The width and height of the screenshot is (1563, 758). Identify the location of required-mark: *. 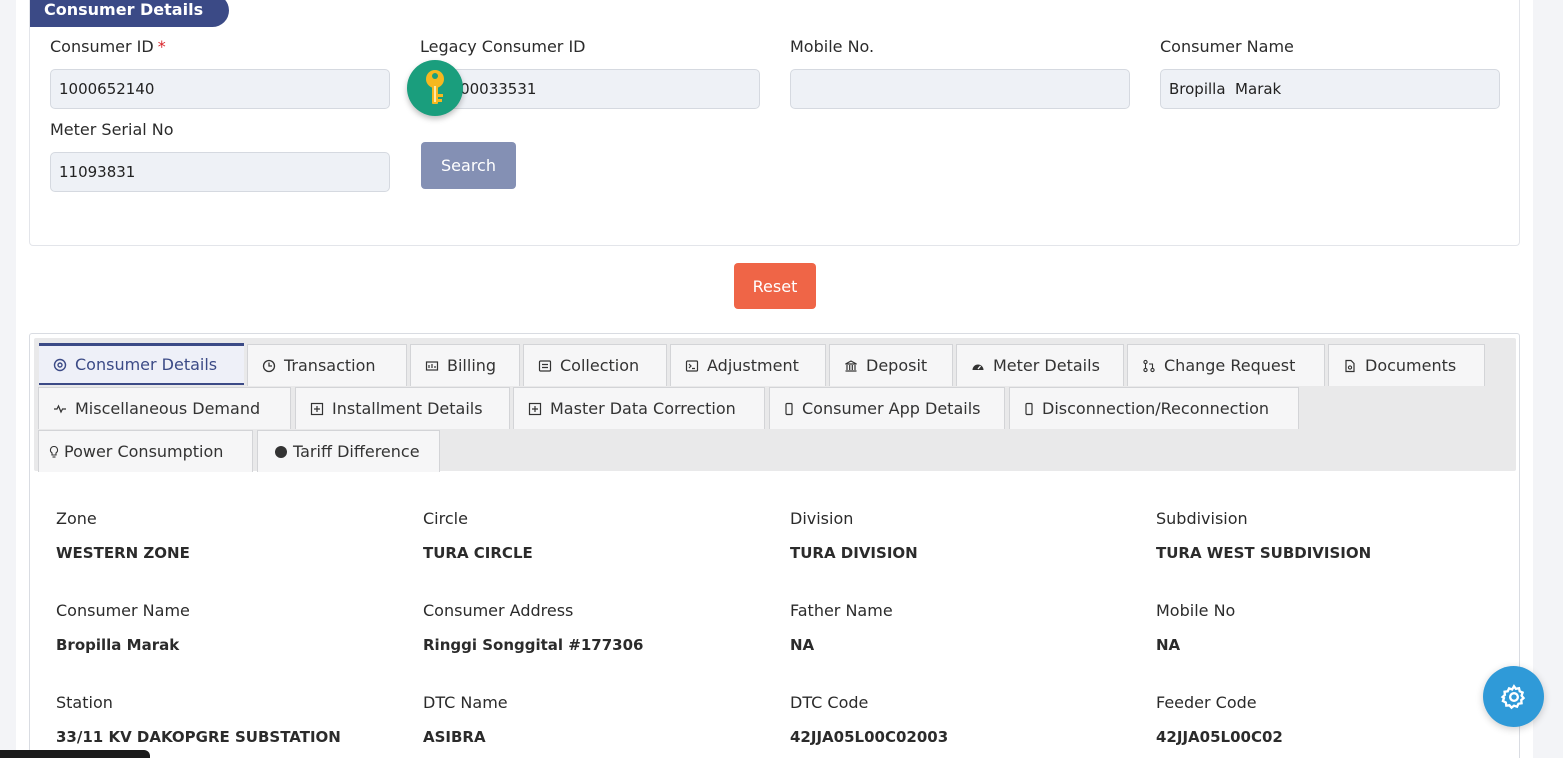
(161, 46).